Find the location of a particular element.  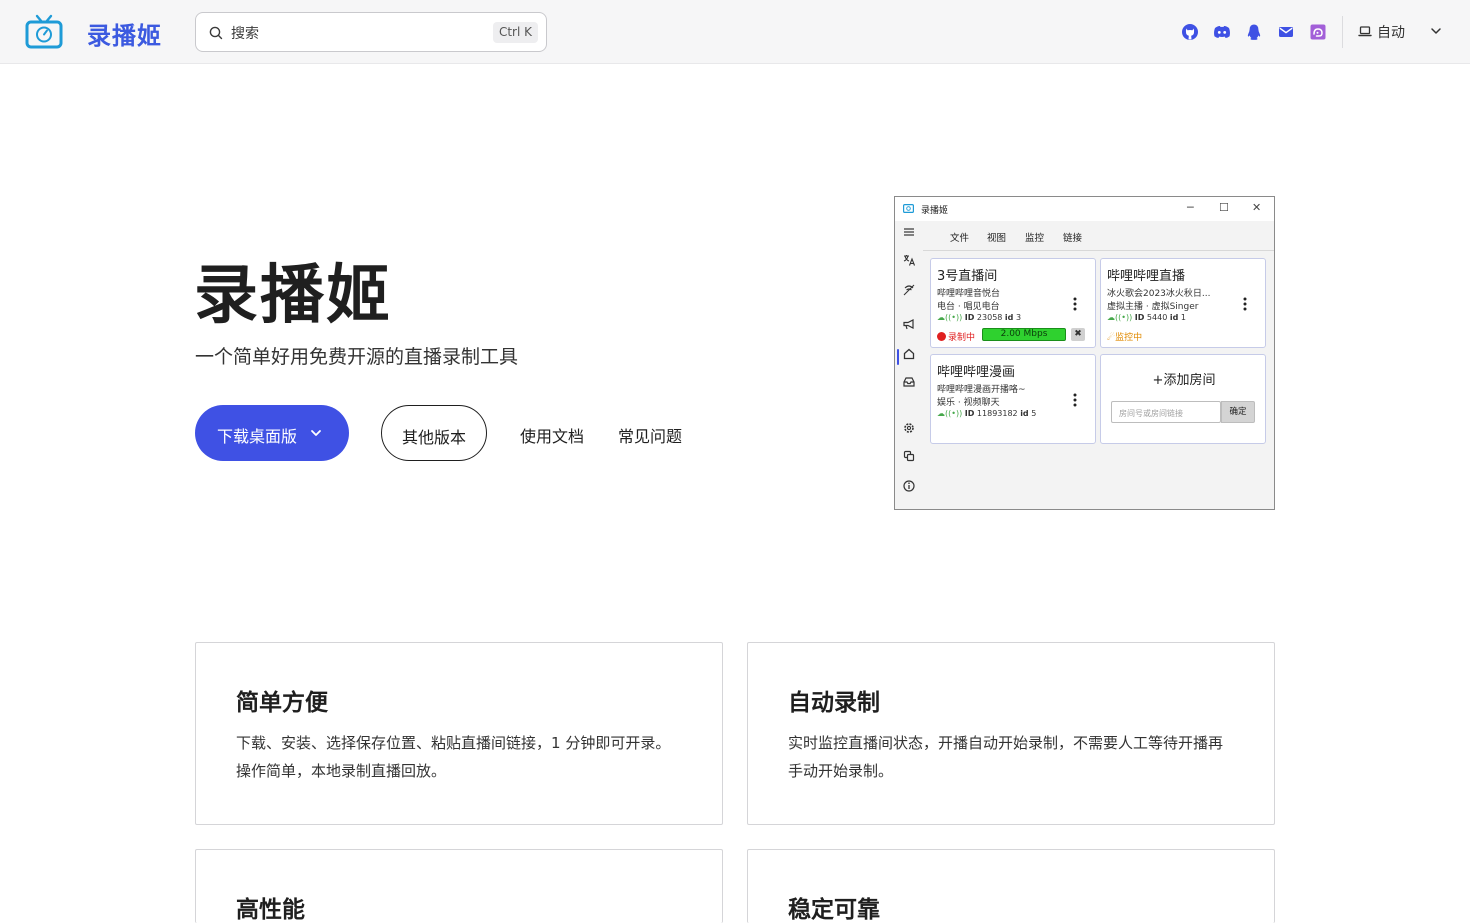

stop-recording-icon: ✖ is located at coordinates (1078, 334).